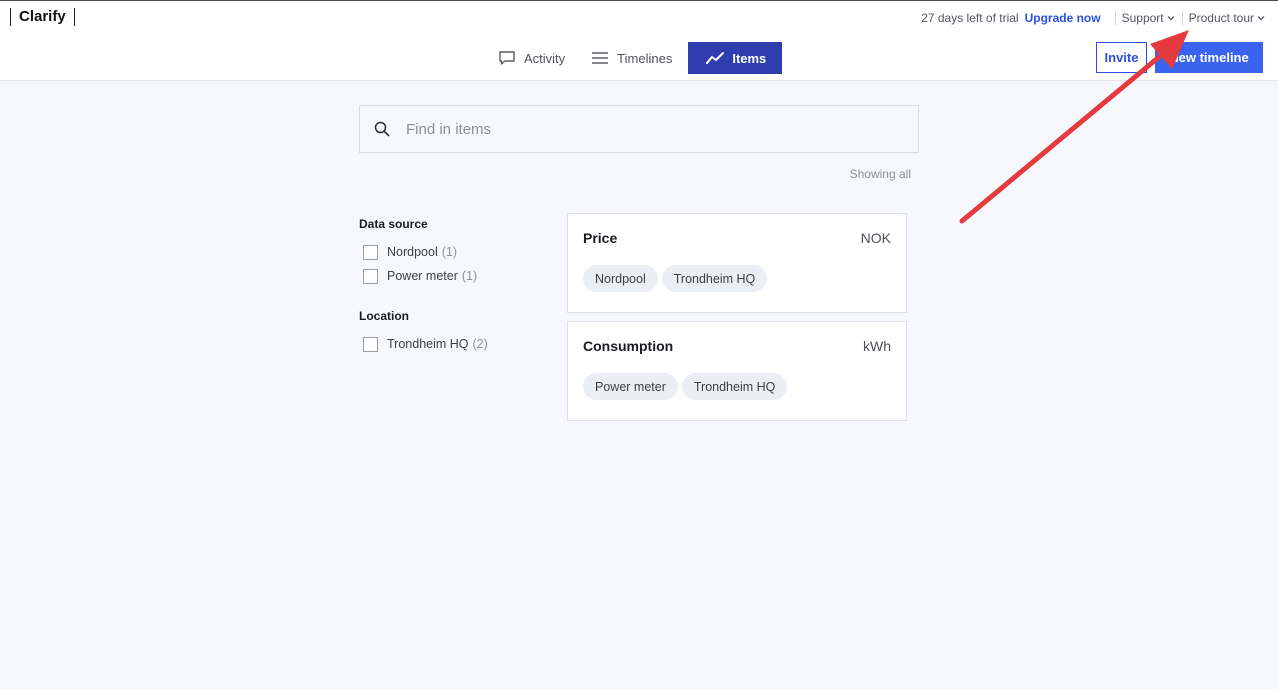 The height and width of the screenshot is (689, 1278). I want to click on filter-option-label: Trondheim HQ, so click(428, 344).